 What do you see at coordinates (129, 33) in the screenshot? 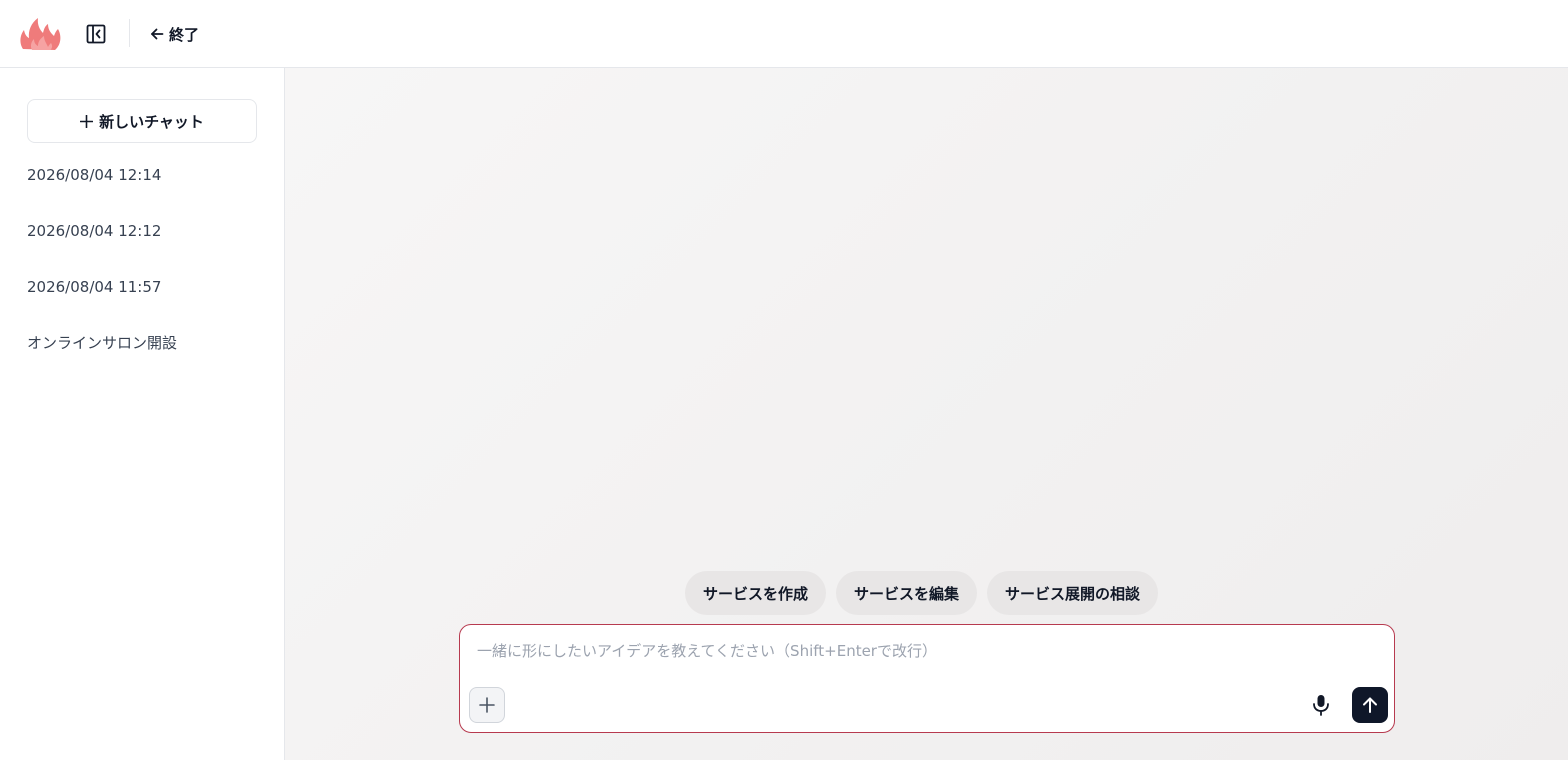
I see `header-divider` at bounding box center [129, 33].